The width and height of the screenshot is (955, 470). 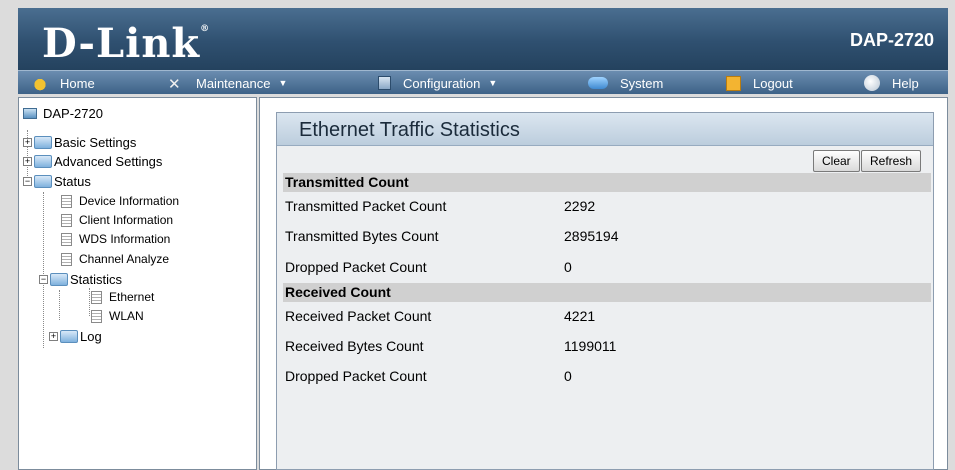 I want to click on menu-help-label: Help, so click(x=905, y=83).